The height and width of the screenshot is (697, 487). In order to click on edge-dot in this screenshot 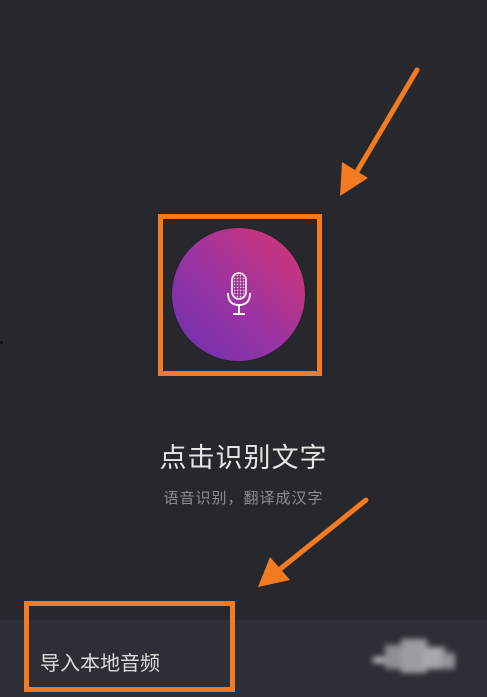, I will do `click(1, 342)`.